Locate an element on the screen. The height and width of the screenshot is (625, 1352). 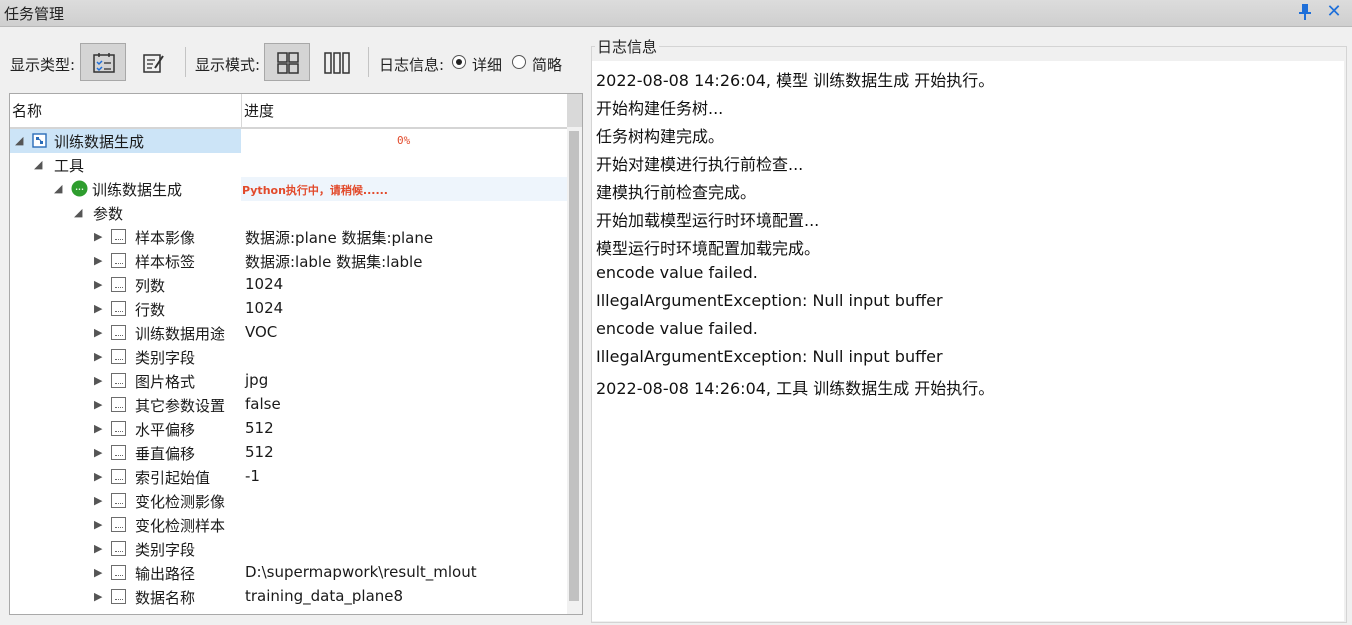
param-row: ▶ 垂直偏移 512 is located at coordinates (288, 453).